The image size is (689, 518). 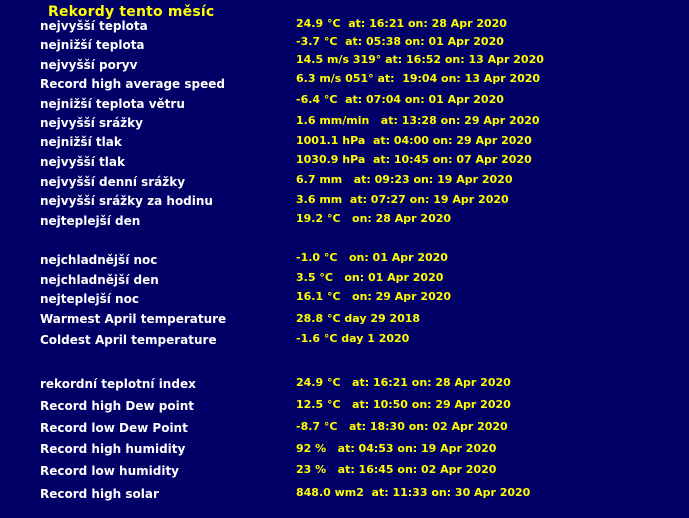 I want to click on record-value: 19.2 °C on: 28 Apr 2020, so click(x=374, y=218).